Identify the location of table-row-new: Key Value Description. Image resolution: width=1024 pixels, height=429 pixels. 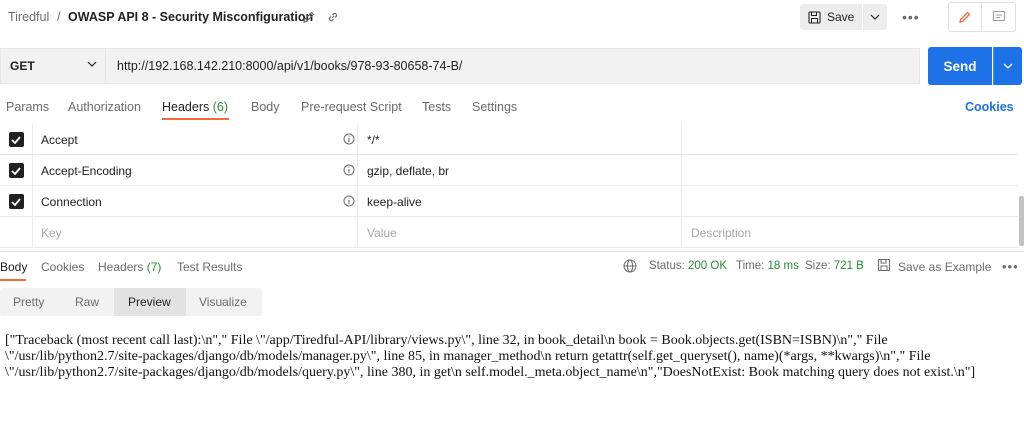
(509, 232).